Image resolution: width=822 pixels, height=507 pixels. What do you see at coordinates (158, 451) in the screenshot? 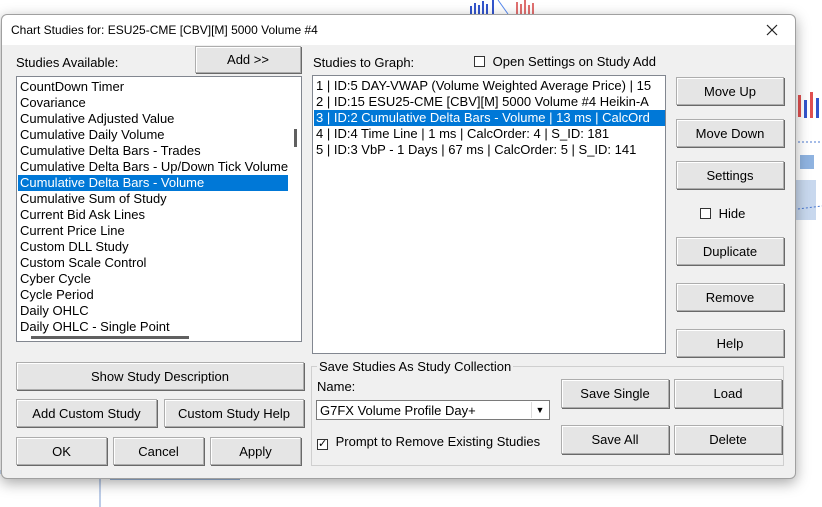
I see `cancel-button: Cancel` at bounding box center [158, 451].